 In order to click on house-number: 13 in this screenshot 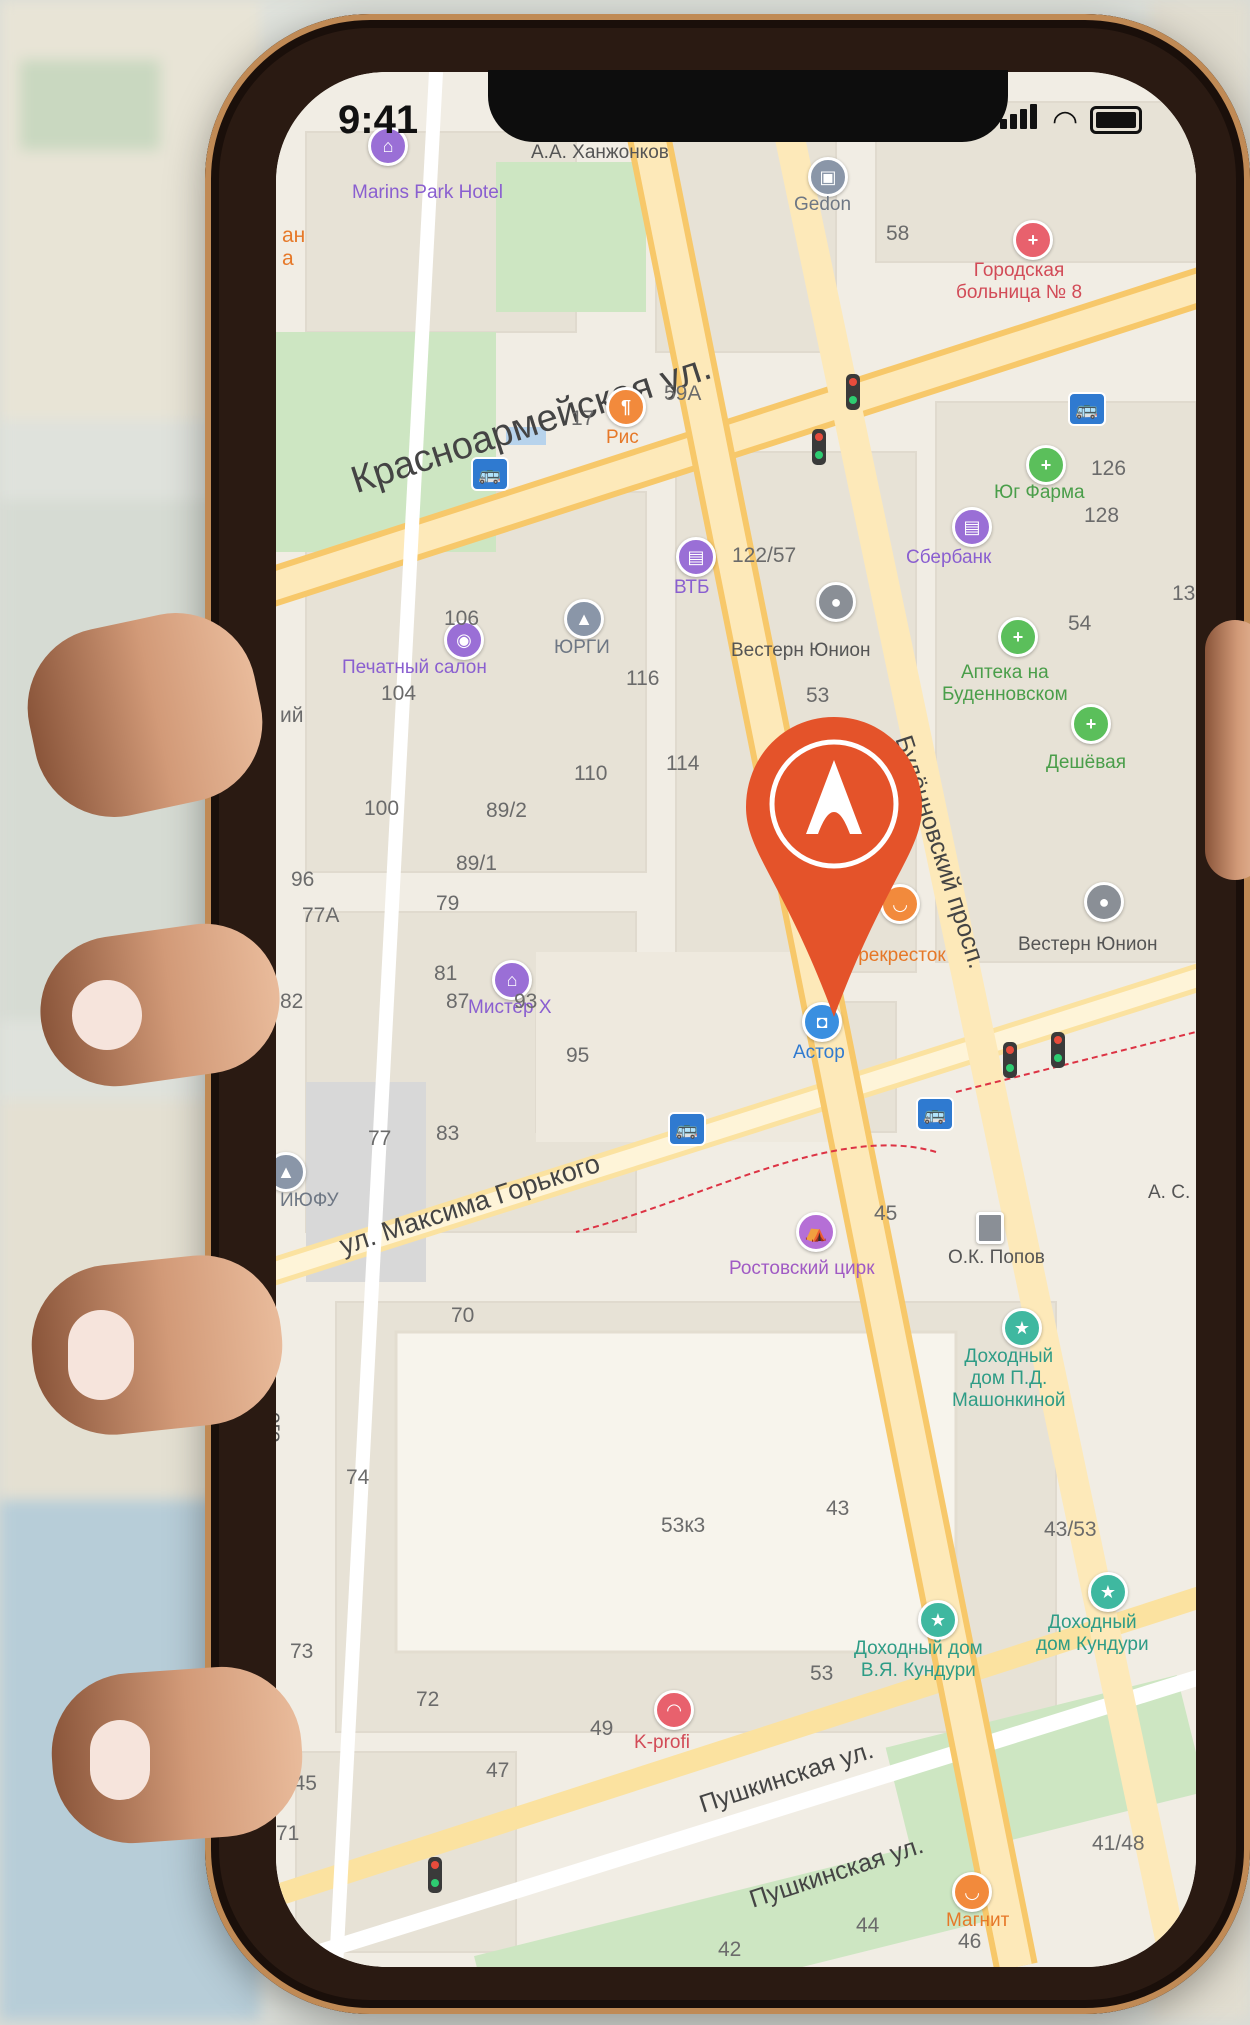, I will do `click(1184, 593)`.